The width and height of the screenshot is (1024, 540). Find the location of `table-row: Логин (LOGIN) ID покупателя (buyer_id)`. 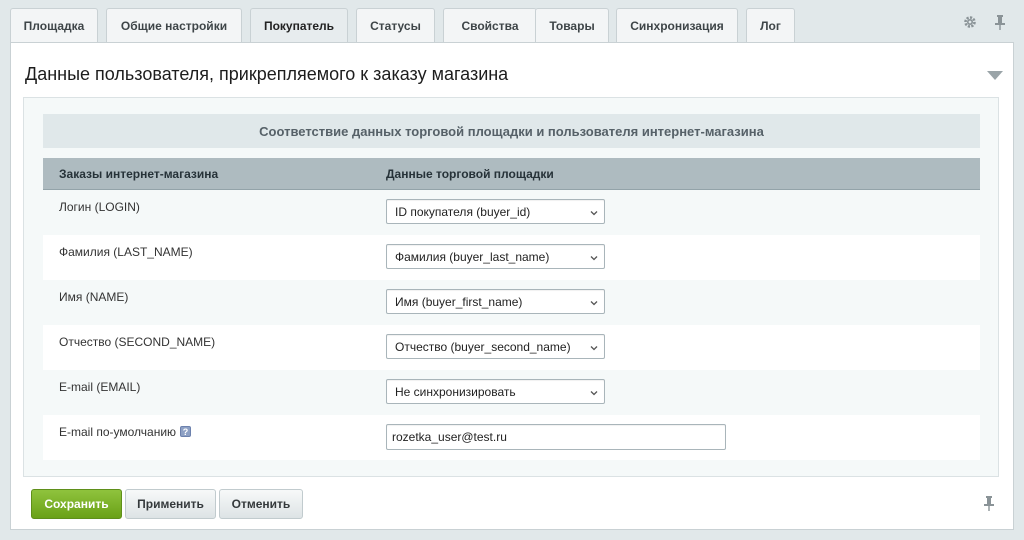

table-row: Логин (LOGIN) ID покупателя (buyer_id) is located at coordinates (511, 212).